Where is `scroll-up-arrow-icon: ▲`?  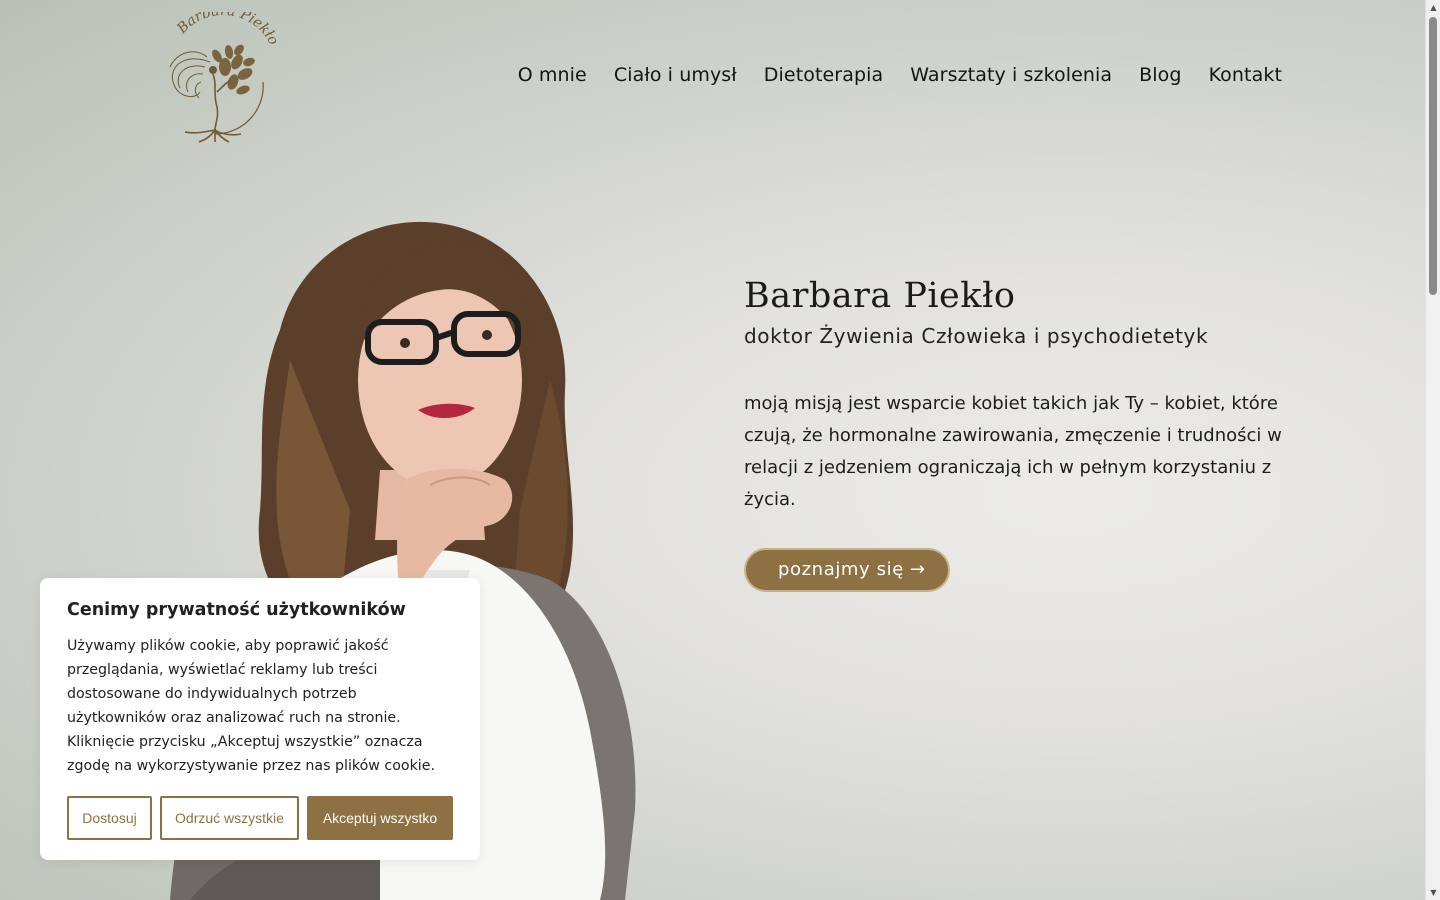 scroll-up-arrow-icon: ▲ is located at coordinates (1433, 7).